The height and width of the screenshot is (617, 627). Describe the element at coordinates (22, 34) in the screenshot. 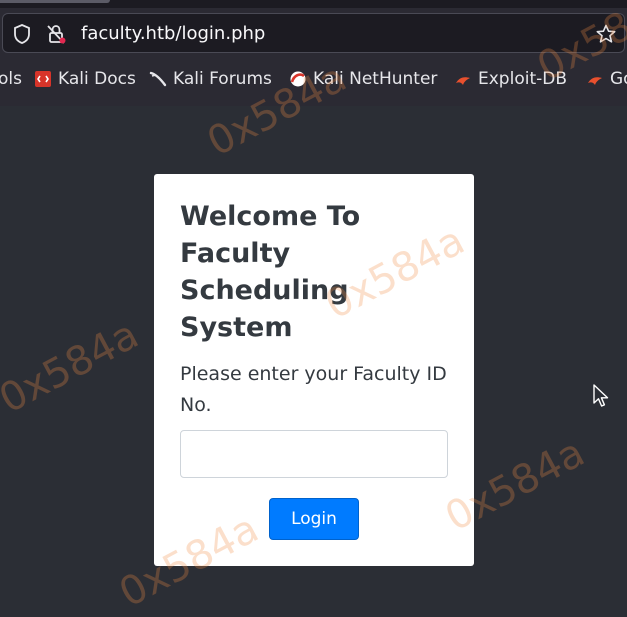

I see `shield-icon` at that location.